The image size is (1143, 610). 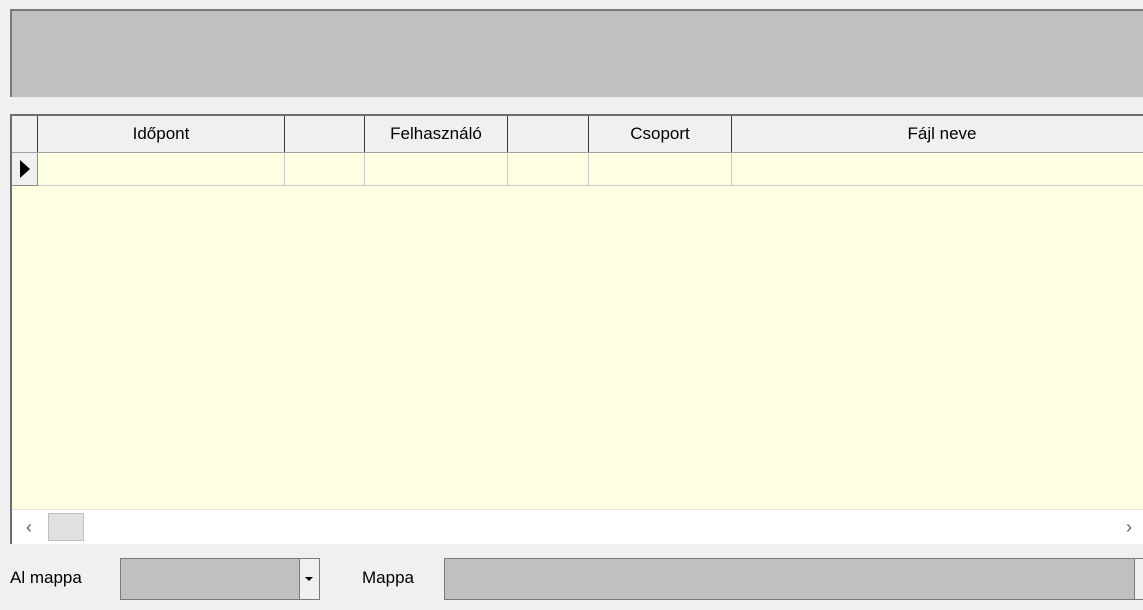 What do you see at coordinates (937, 134) in the screenshot?
I see `column-header-fajl-neve: Fájl neve` at bounding box center [937, 134].